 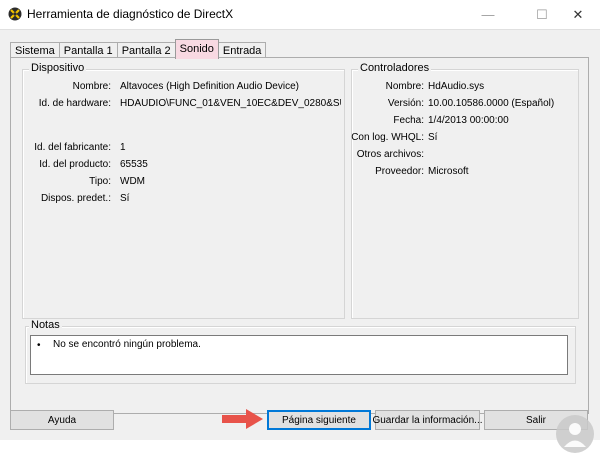 What do you see at coordinates (91, 86) in the screenshot?
I see `device-name-label: Nombre:` at bounding box center [91, 86].